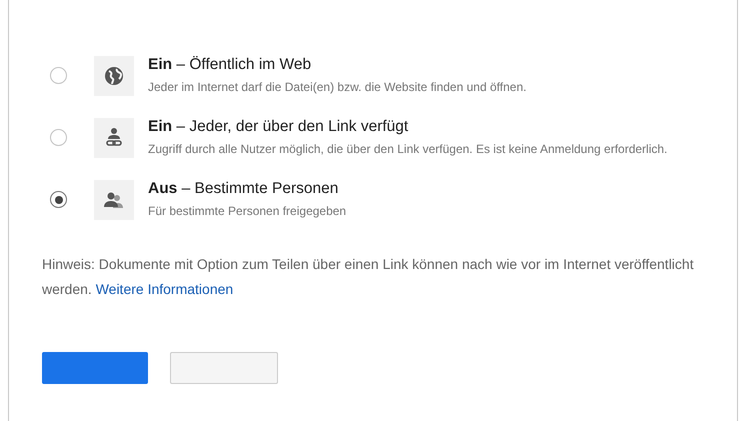  Describe the element at coordinates (114, 138) in the screenshot. I see `person-link-icon` at that location.